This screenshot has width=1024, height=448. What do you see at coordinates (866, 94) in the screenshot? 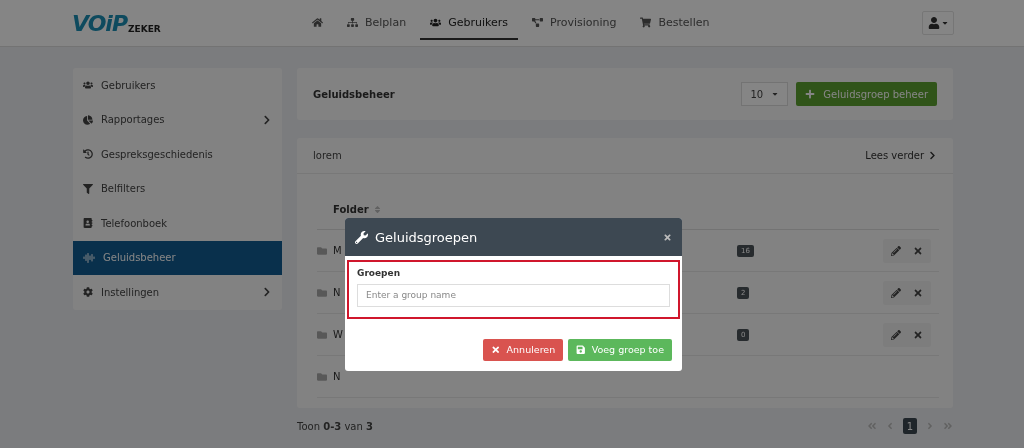
I see `add-group-button: Geluidsgroep beheer` at bounding box center [866, 94].